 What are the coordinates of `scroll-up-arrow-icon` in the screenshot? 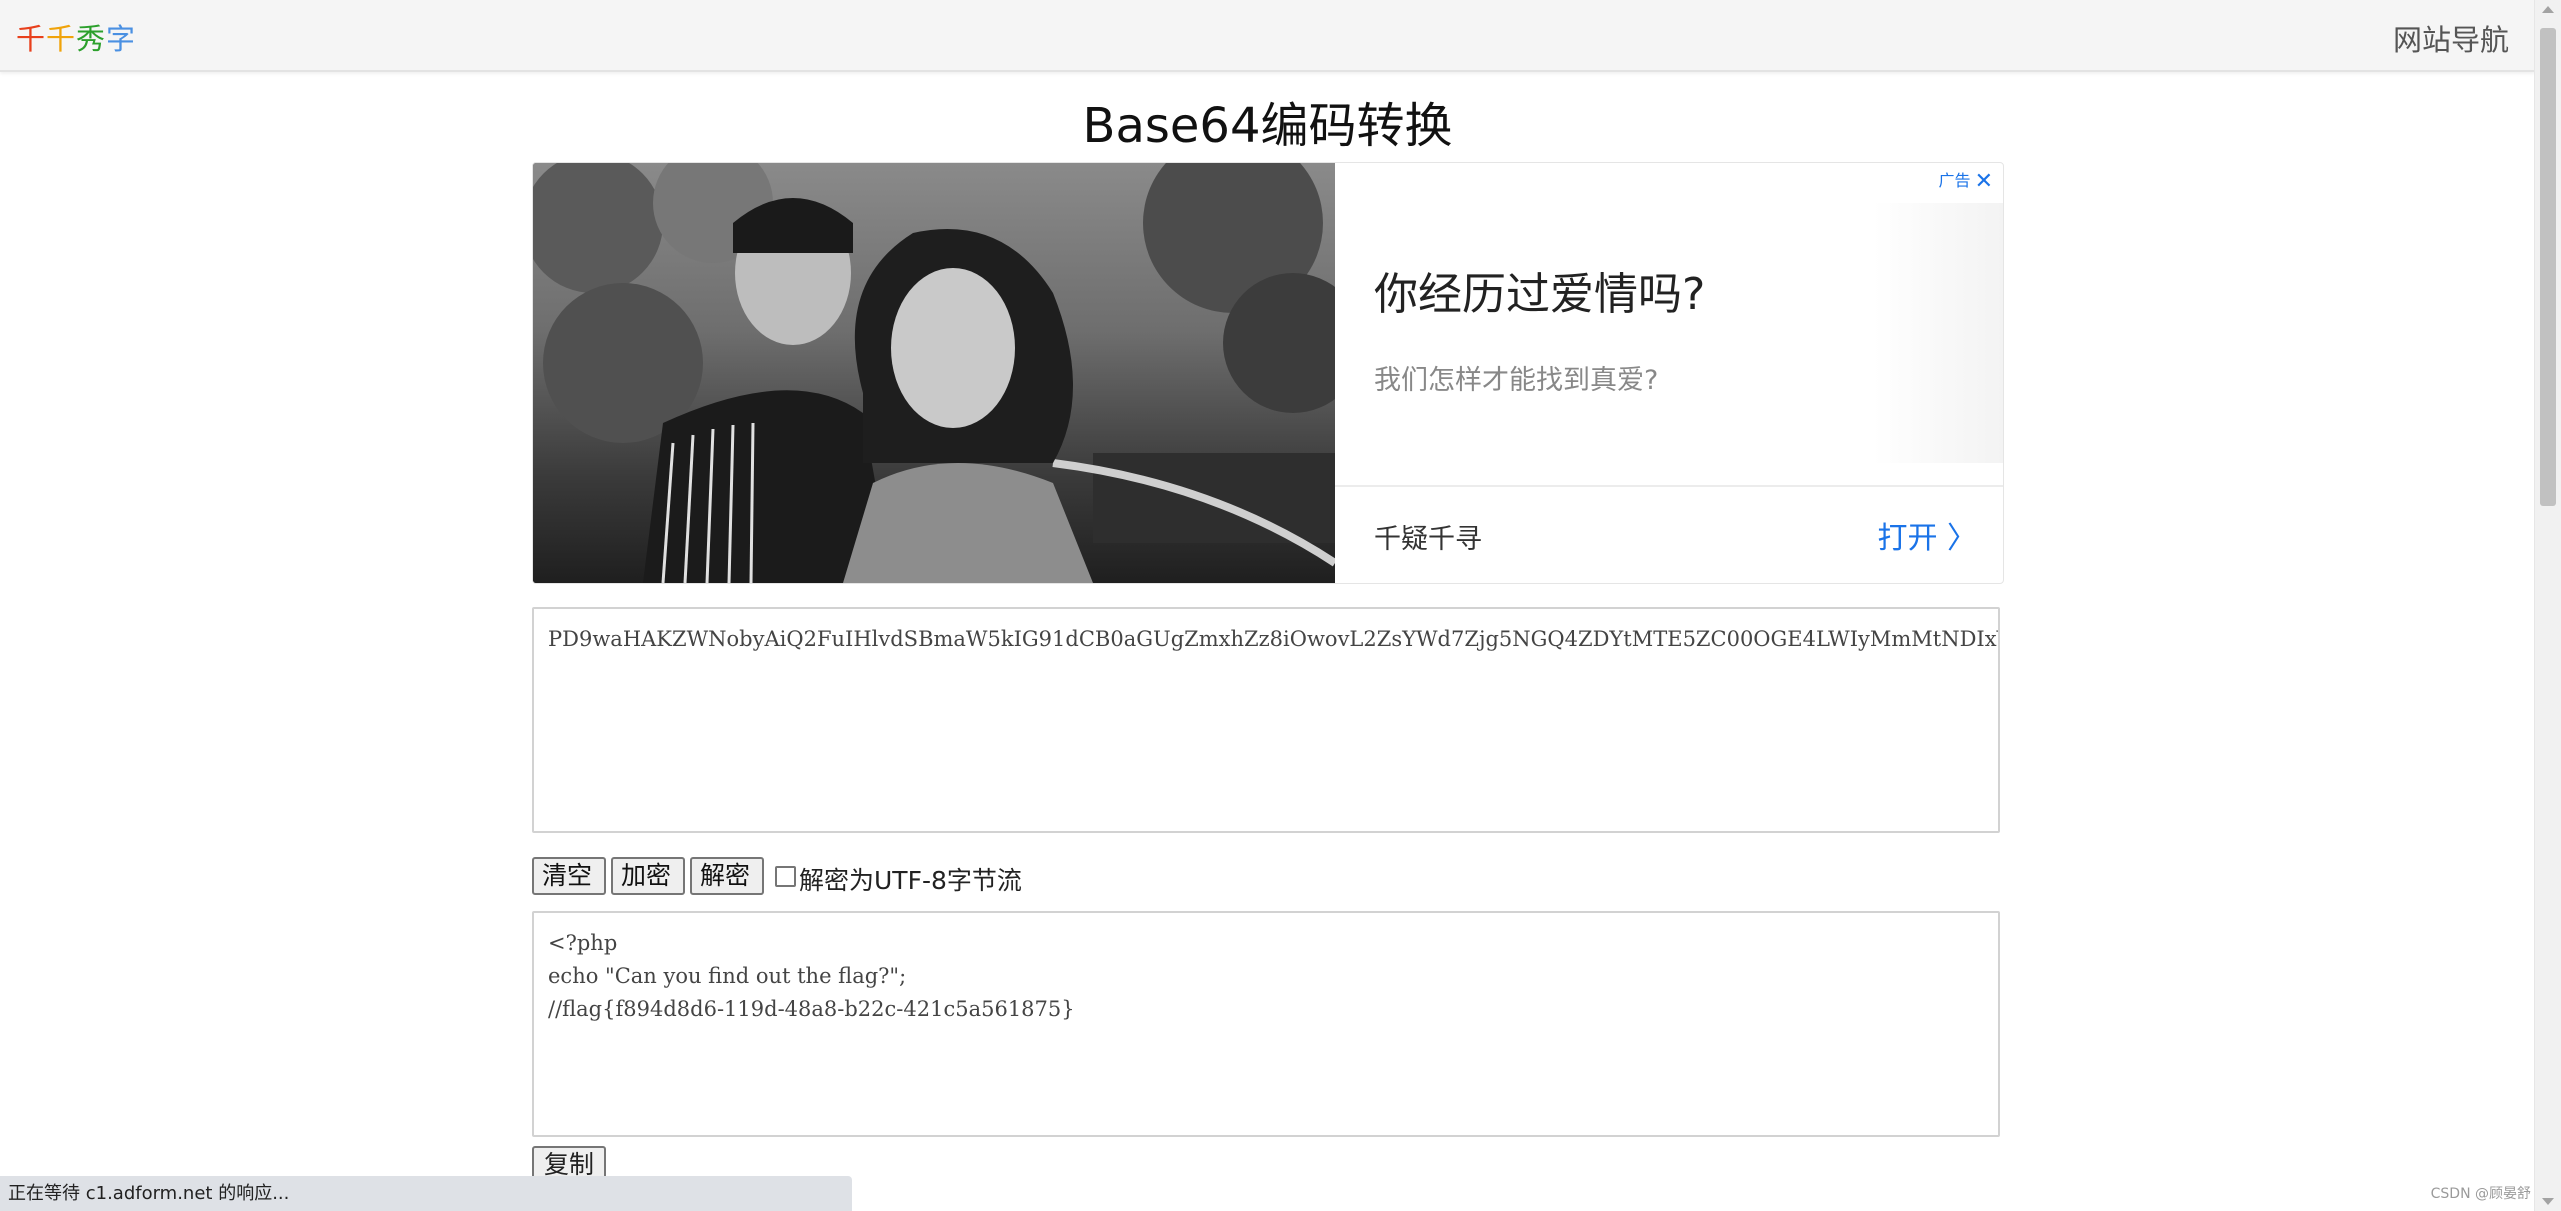 It's located at (2548, 9).